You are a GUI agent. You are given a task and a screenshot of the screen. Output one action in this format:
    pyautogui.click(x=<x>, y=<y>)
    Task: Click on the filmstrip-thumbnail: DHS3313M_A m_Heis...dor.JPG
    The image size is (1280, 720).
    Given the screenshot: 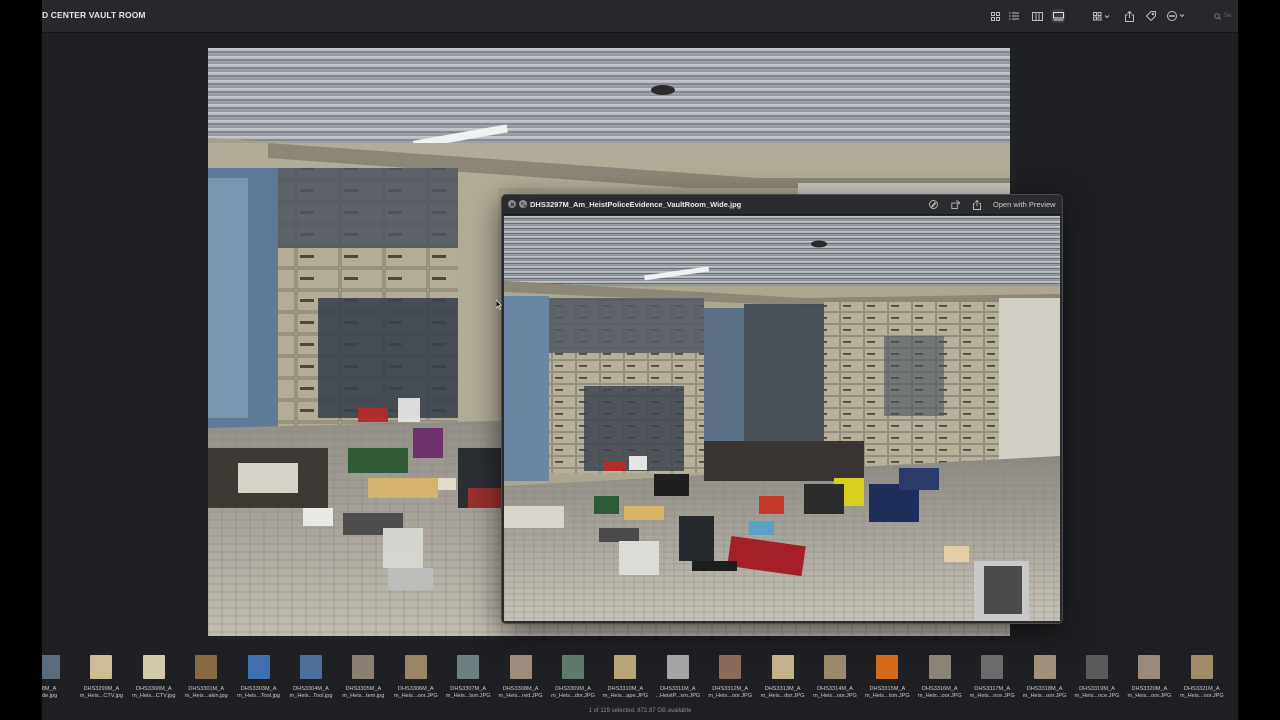 What is the action you would take?
    pyautogui.click(x=783, y=675)
    